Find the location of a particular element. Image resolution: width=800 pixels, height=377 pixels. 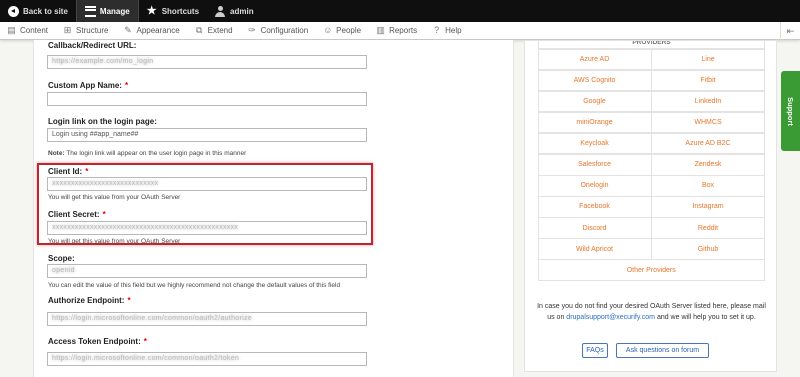

manage-tab: Manage is located at coordinates (107, 11).